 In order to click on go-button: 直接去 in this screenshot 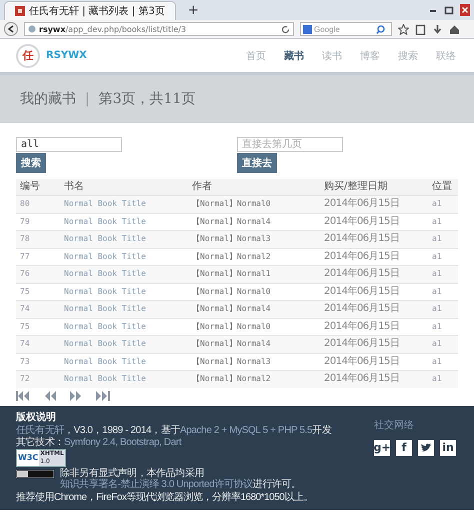, I will do `click(257, 163)`.